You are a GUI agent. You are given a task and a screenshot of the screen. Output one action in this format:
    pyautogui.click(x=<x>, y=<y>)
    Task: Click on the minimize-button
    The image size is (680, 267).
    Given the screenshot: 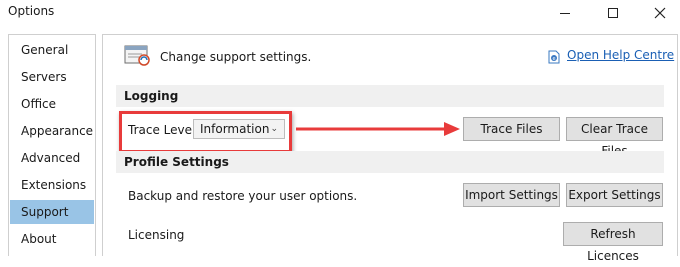 What is the action you would take?
    pyautogui.click(x=565, y=13)
    